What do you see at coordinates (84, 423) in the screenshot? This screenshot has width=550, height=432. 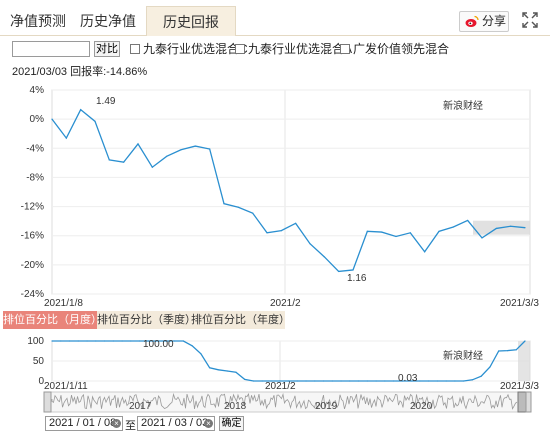 I see `start-date-field: 2021 / 01 / 08 ×` at bounding box center [84, 423].